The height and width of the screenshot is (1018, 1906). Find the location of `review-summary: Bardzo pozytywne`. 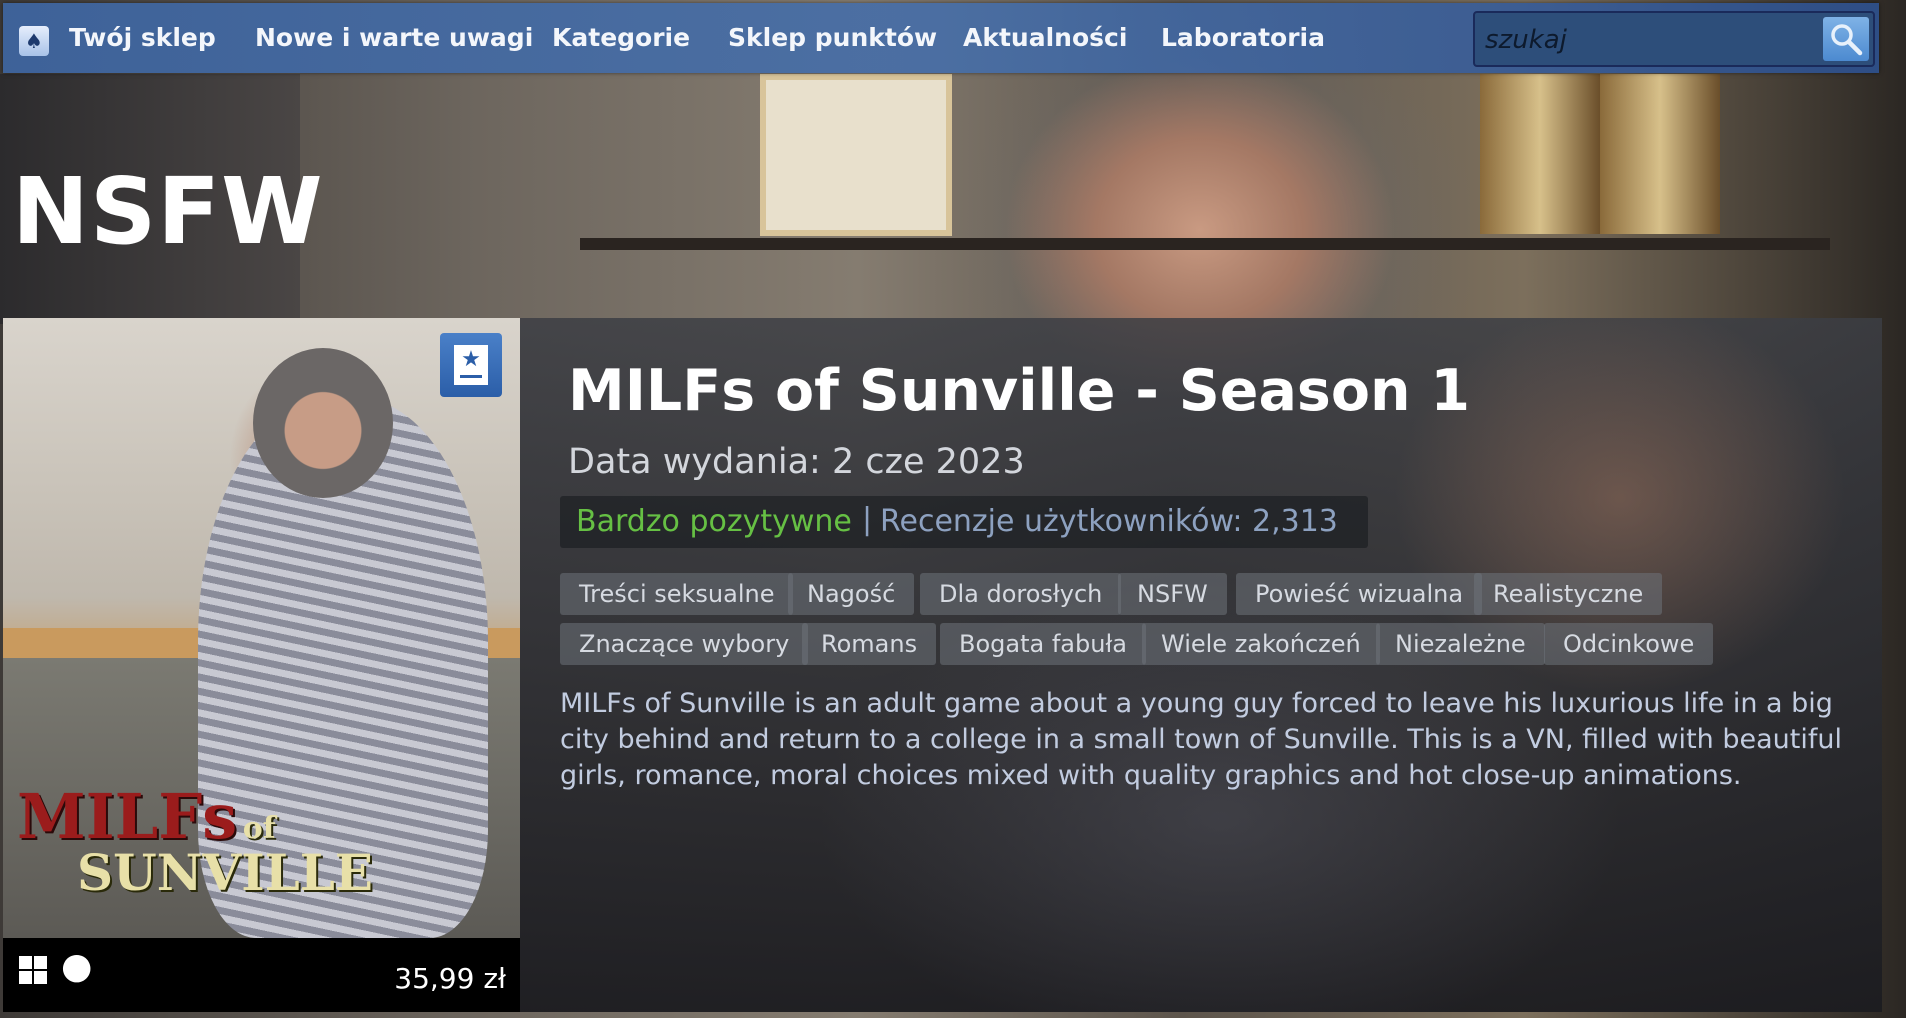

review-summary: Bardzo pozytywne is located at coordinates (714, 521).